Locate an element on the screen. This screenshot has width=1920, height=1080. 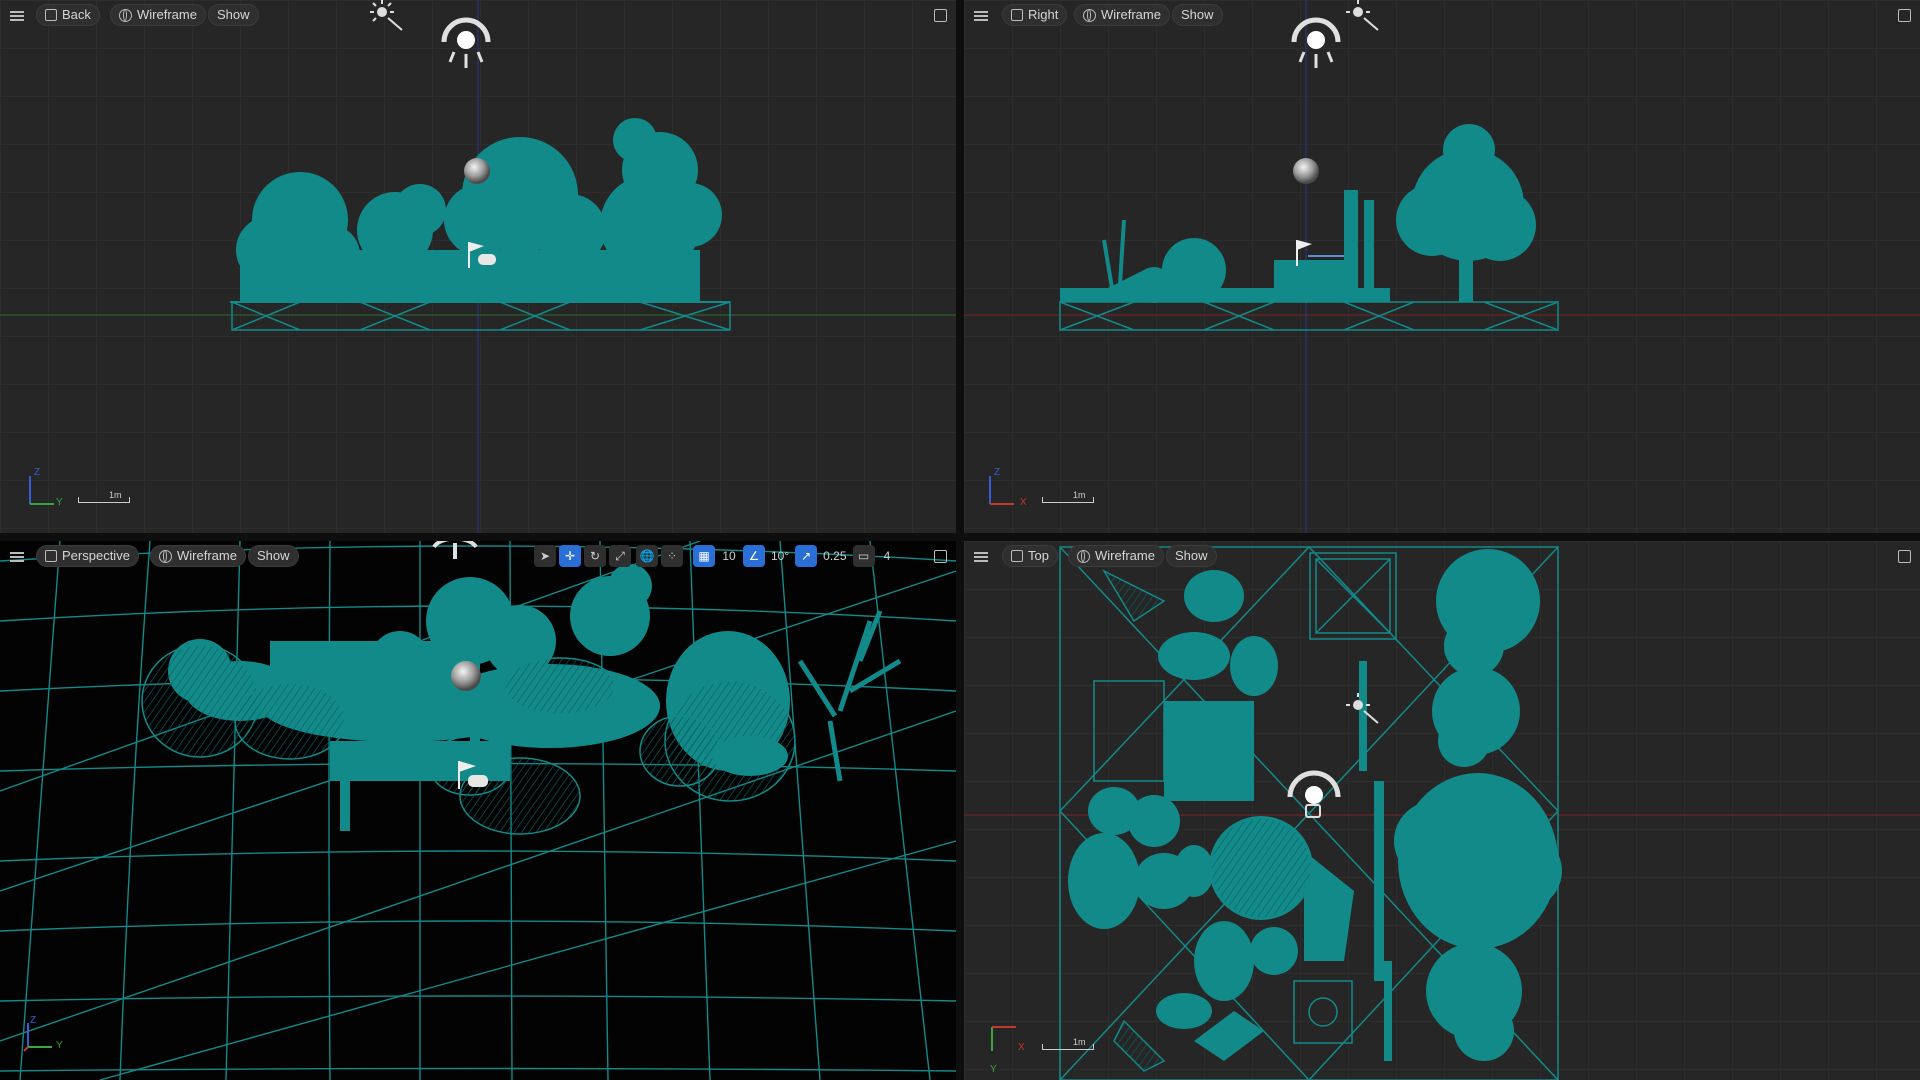
view-type-button: Top is located at coordinates (1030, 556).